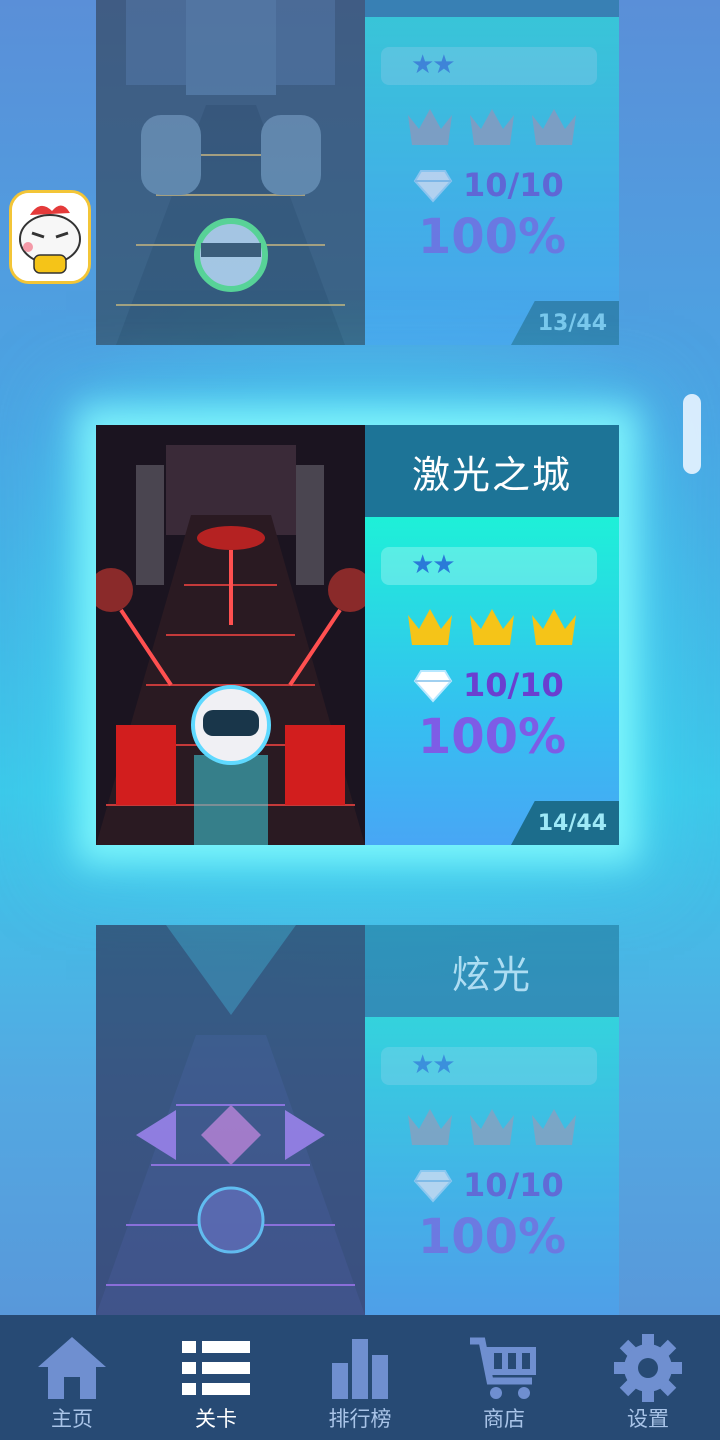 The image size is (720, 1440). Describe the element at coordinates (50, 237) in the screenshot. I see `player-avatar` at that location.